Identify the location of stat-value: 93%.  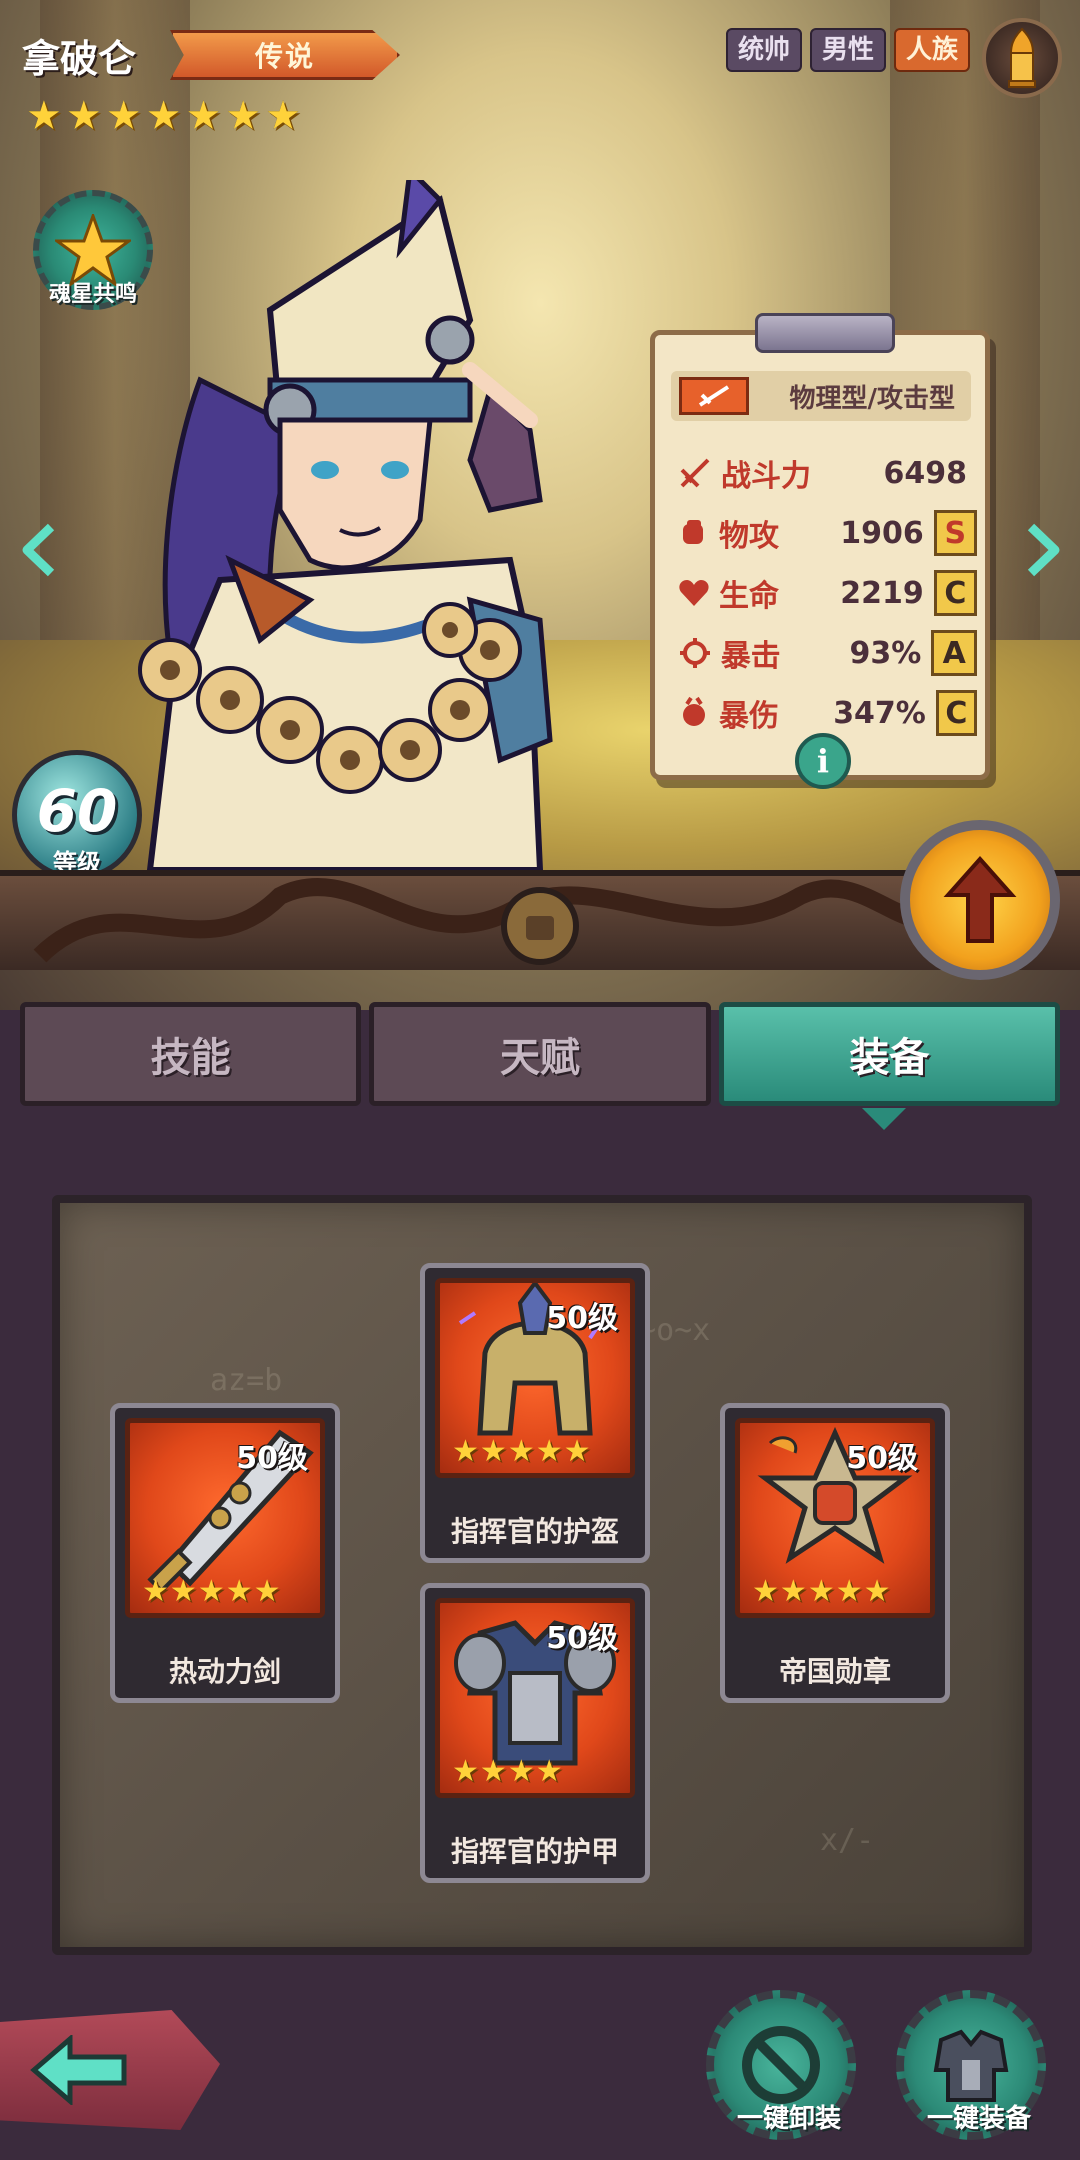
(885, 653).